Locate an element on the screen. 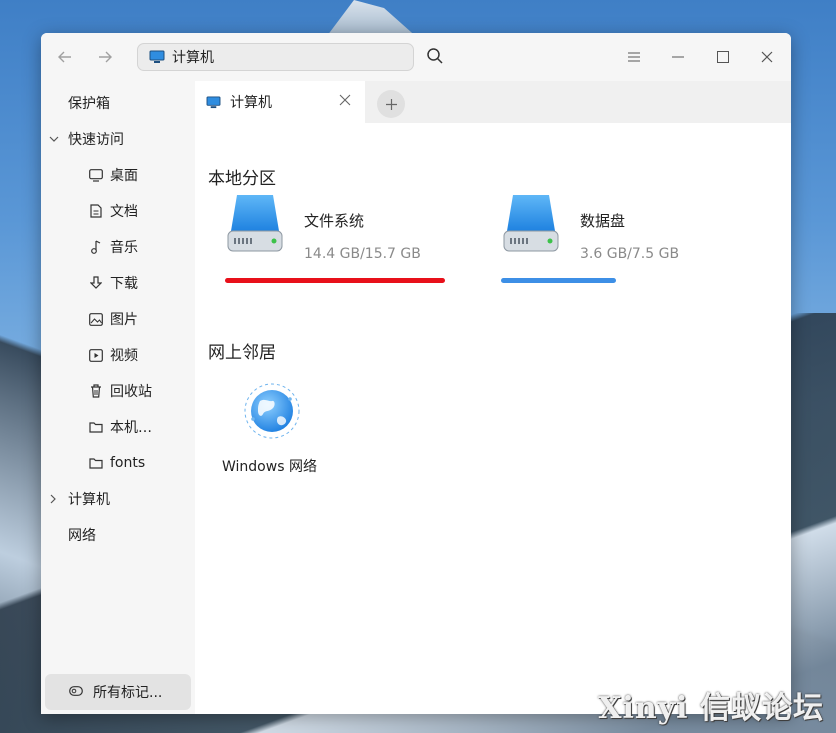  music-note-icon is located at coordinates (96, 247).